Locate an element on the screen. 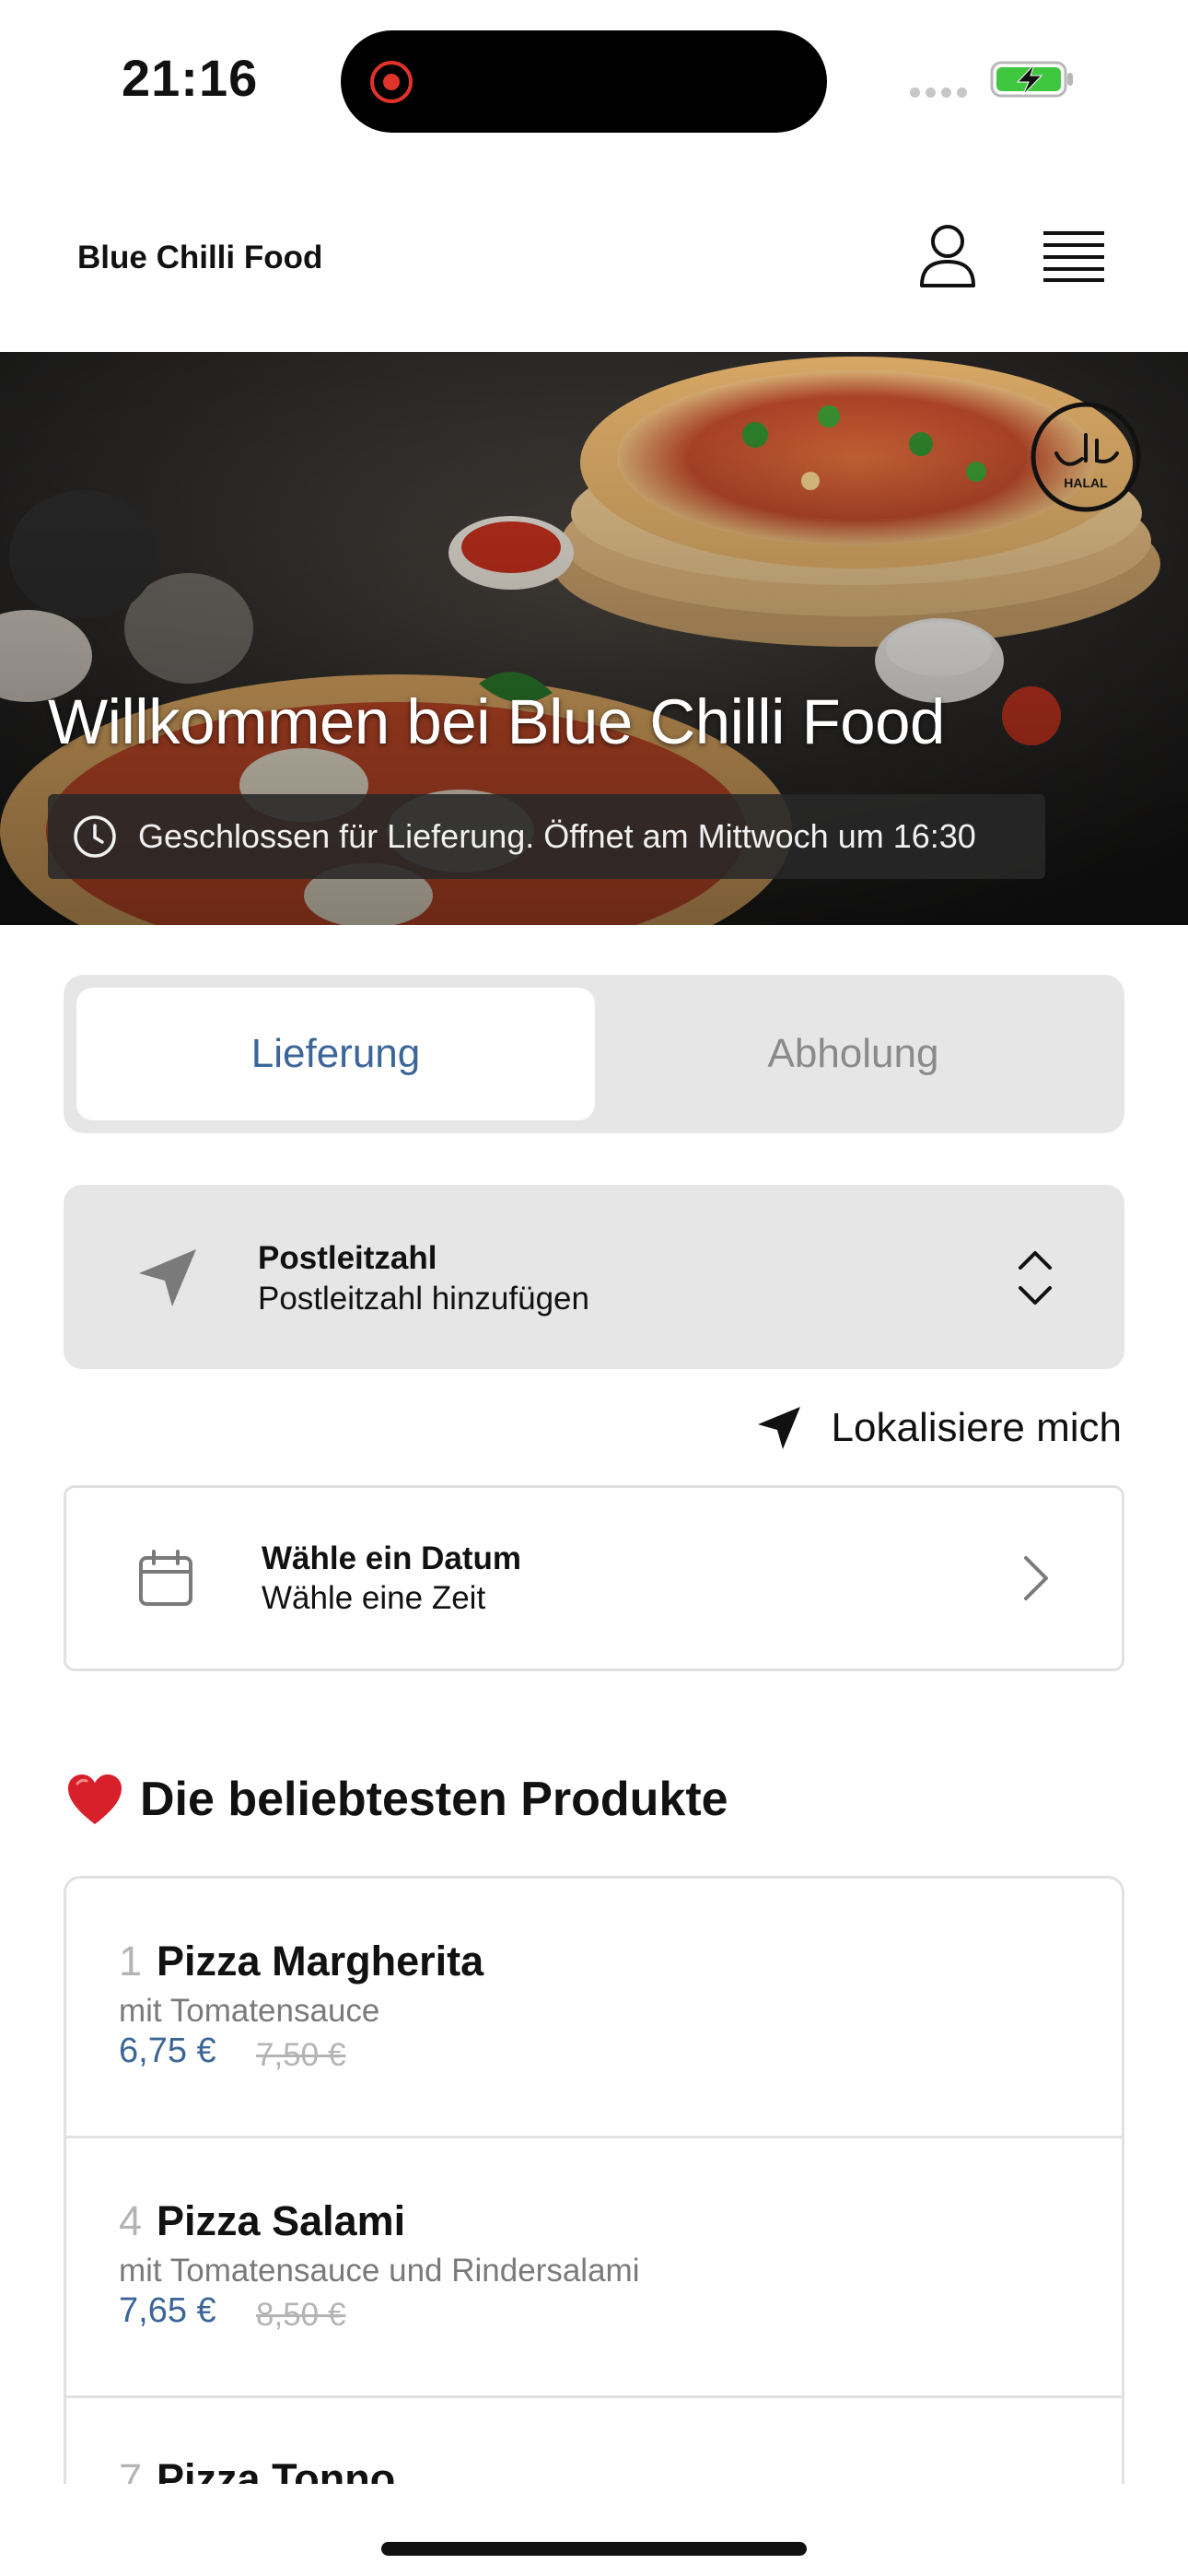 Image resolution: width=1188 pixels, height=2576 pixels. chevron-up-down-icon is located at coordinates (1035, 1278).